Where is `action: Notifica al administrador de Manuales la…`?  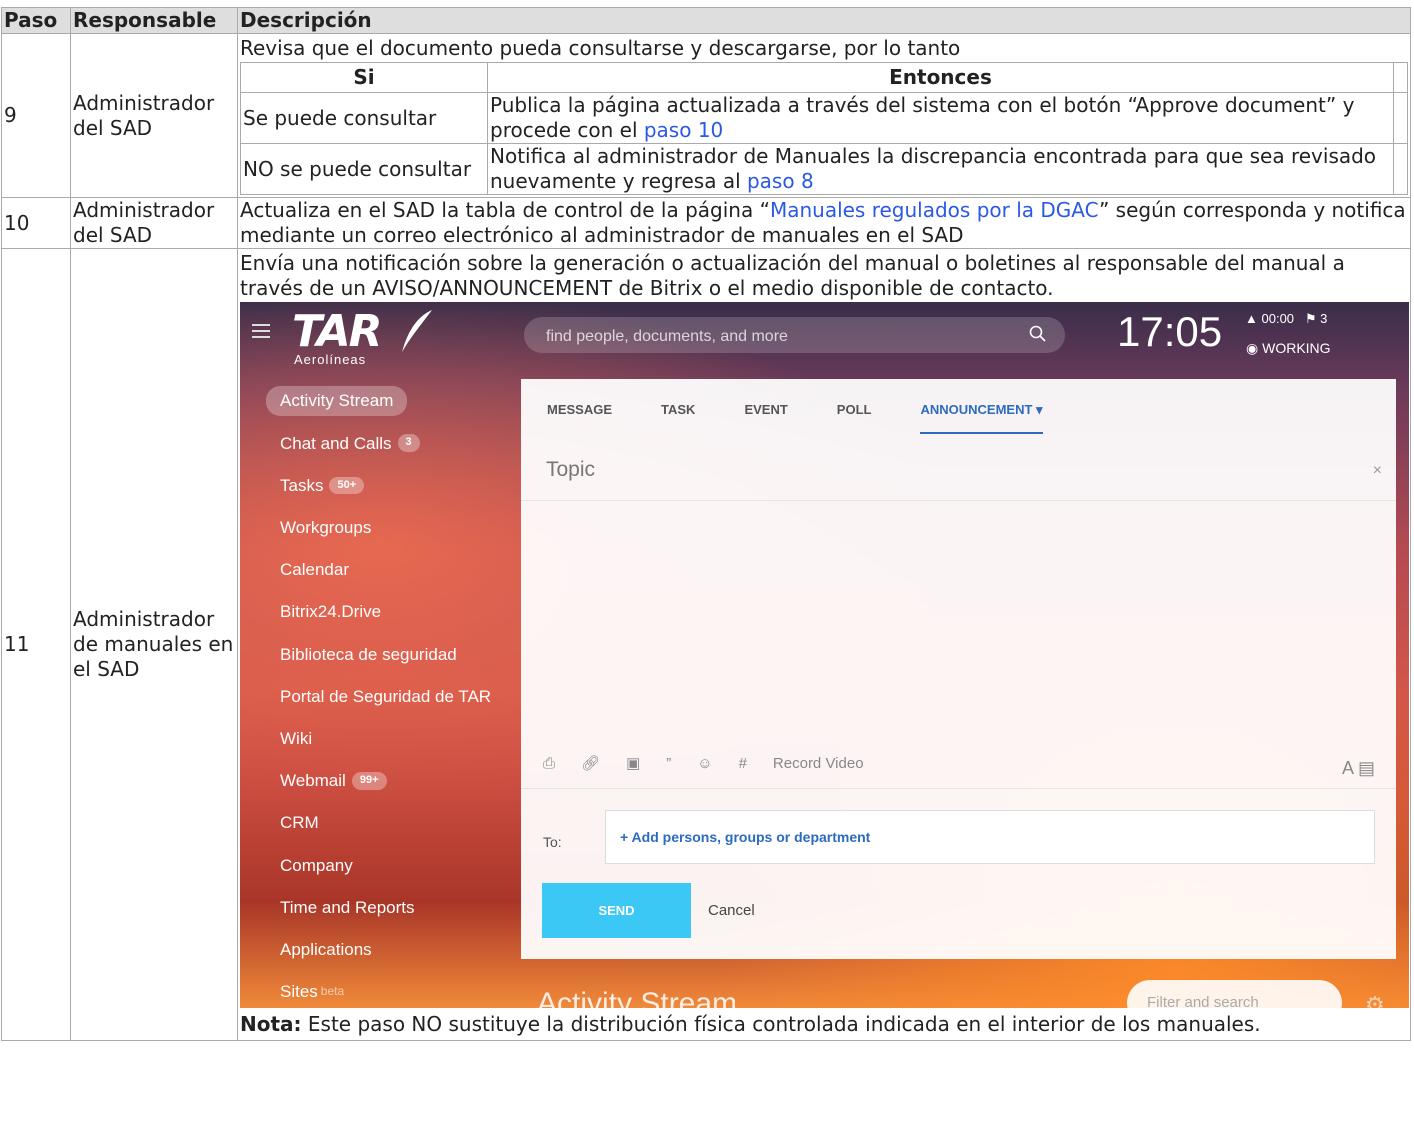 action: Notifica al administrador de Manuales la… is located at coordinates (940, 169).